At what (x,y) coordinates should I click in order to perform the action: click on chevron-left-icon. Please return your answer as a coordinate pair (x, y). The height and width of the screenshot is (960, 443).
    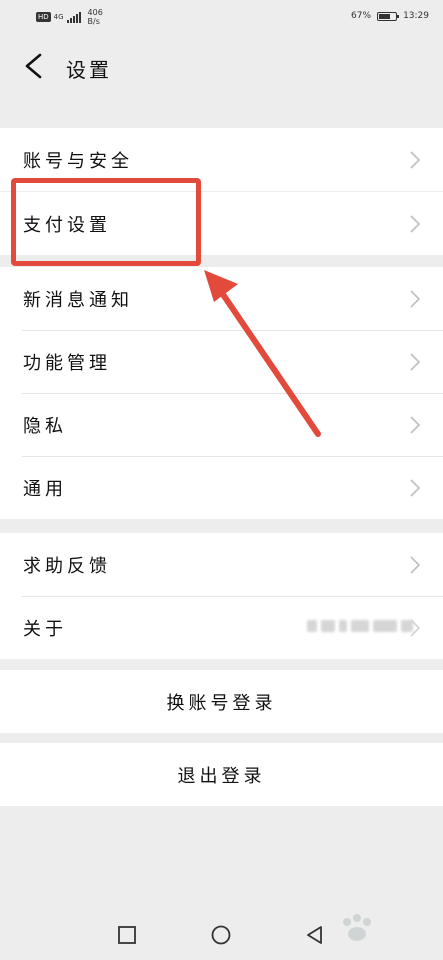
    Looking at the image, I should click on (34, 66).